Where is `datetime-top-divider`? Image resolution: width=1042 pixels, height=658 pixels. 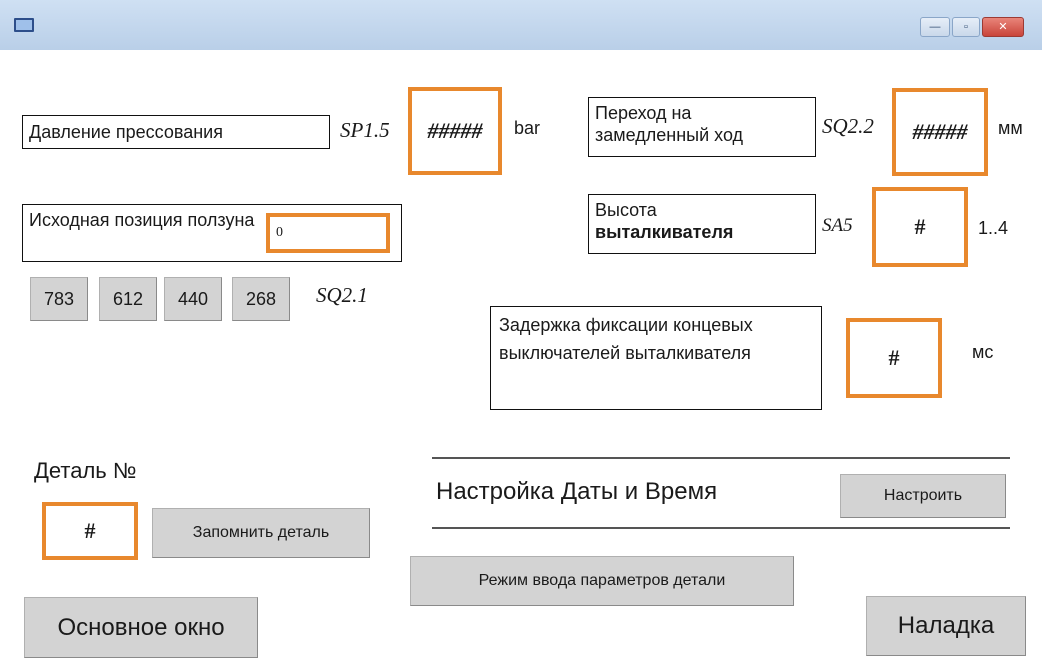 datetime-top-divider is located at coordinates (721, 458).